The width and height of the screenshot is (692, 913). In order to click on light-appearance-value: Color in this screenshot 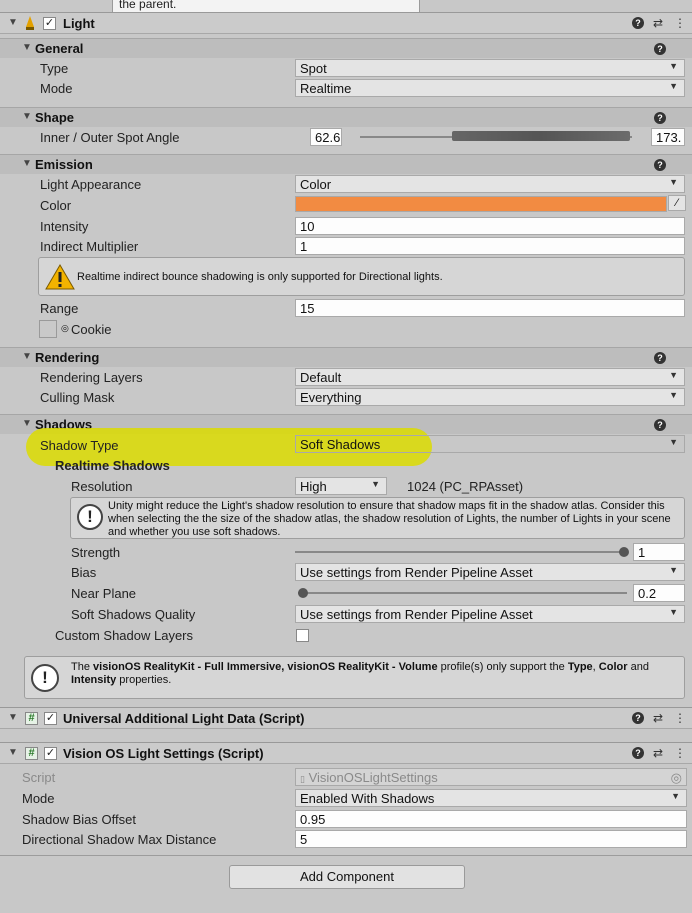, I will do `click(316, 184)`.